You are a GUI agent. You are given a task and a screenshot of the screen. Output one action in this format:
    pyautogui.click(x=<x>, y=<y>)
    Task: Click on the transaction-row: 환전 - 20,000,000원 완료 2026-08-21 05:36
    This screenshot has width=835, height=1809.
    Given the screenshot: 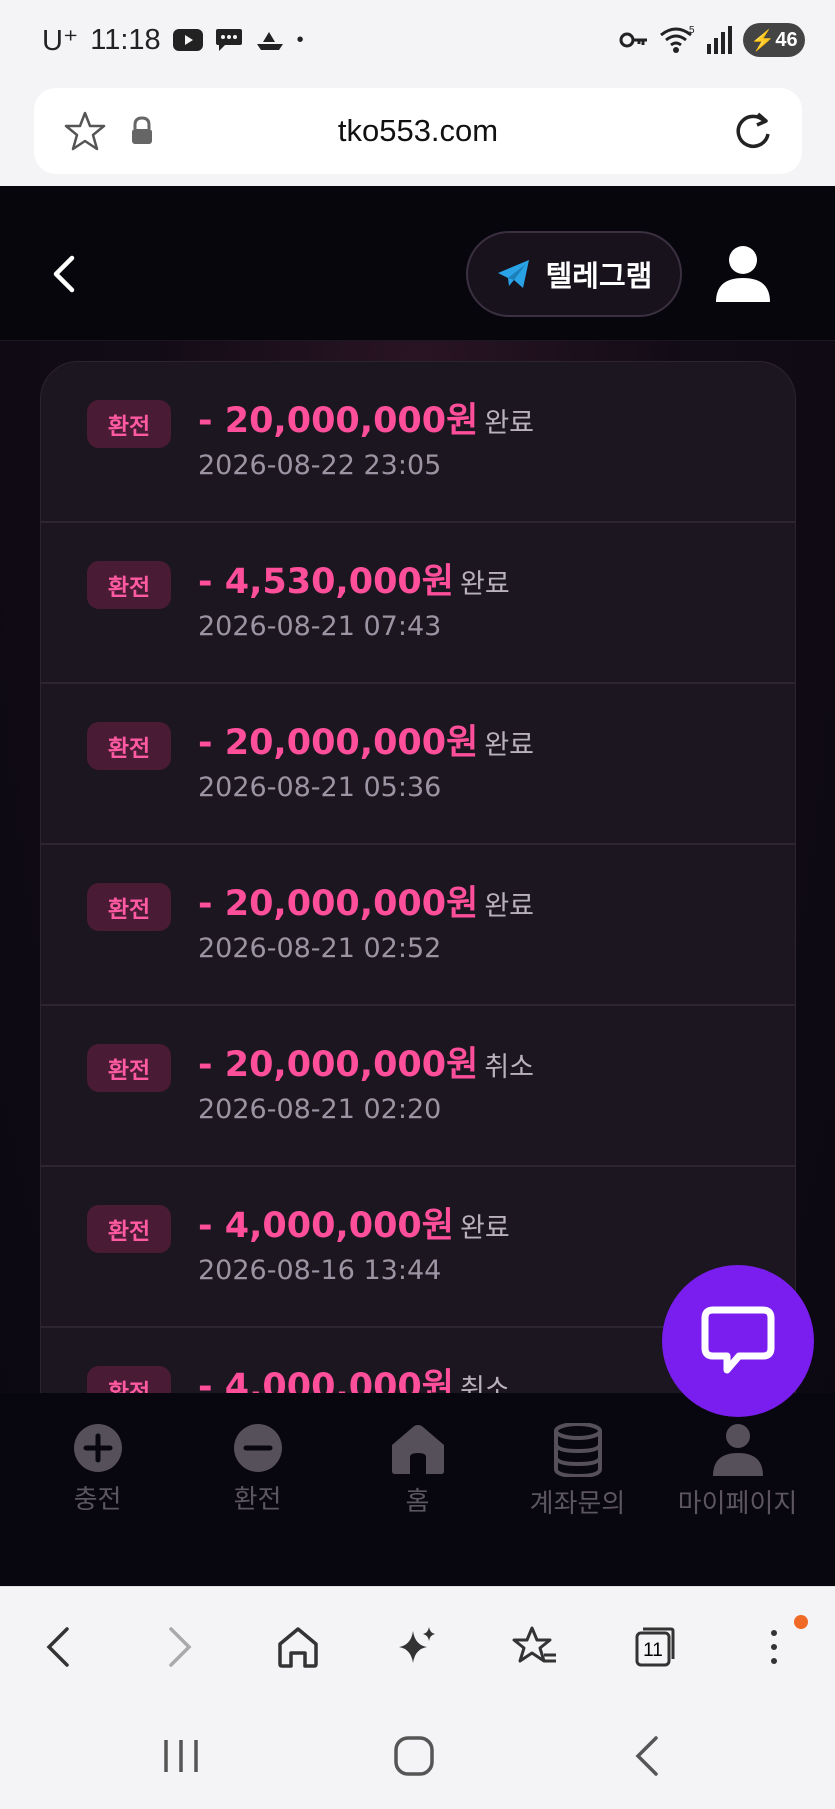 What is the action you would take?
    pyautogui.click(x=418, y=764)
    